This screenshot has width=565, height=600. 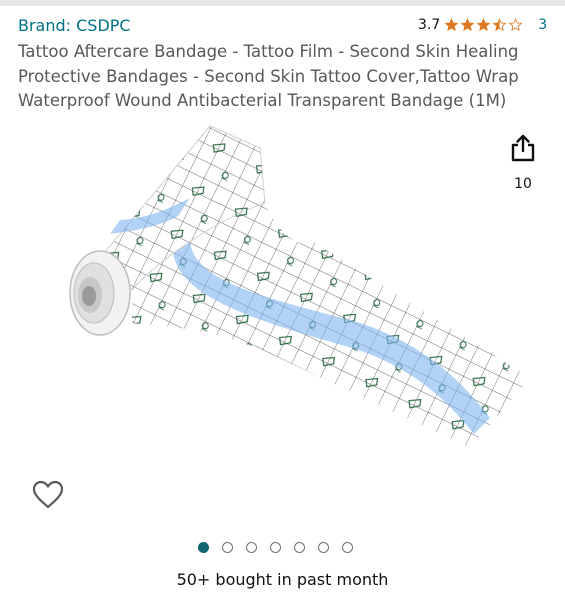 I want to click on brand-link: Brand: CSDPC, so click(x=74, y=25).